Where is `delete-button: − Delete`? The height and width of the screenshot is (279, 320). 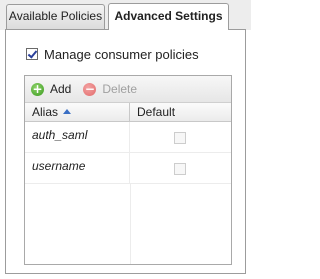 delete-button: − Delete is located at coordinates (110, 89).